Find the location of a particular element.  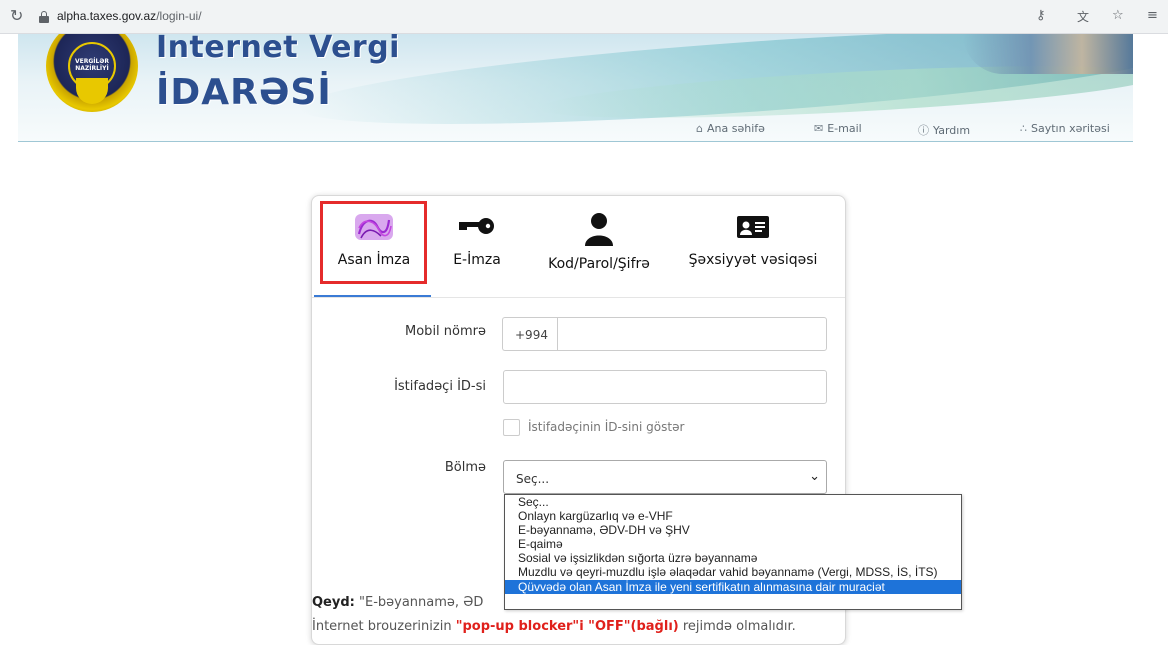

userid-label: İstifadəçi İD-si is located at coordinates (440, 386).